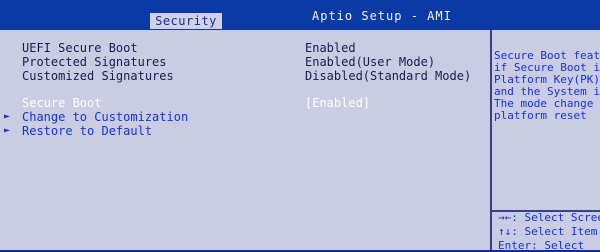  I want to click on uefi-secure-boot-label: UEFI Secure Boot, so click(80, 48).